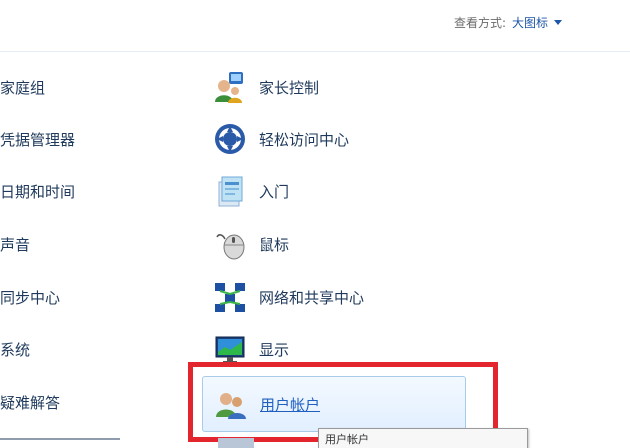 The height and width of the screenshot is (448, 630). I want to click on control-item-label: 同步中心, so click(30, 297).